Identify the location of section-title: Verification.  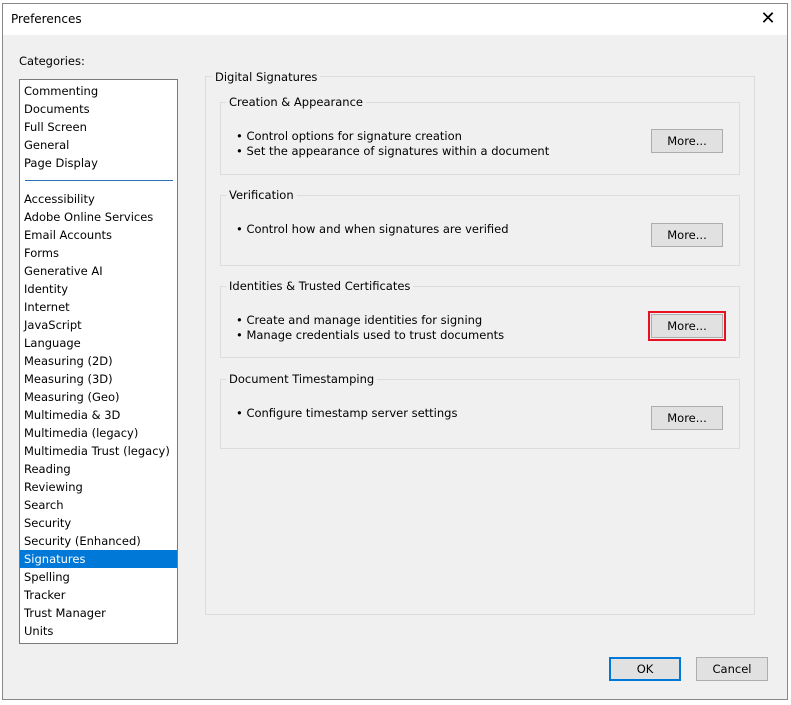
(261, 195).